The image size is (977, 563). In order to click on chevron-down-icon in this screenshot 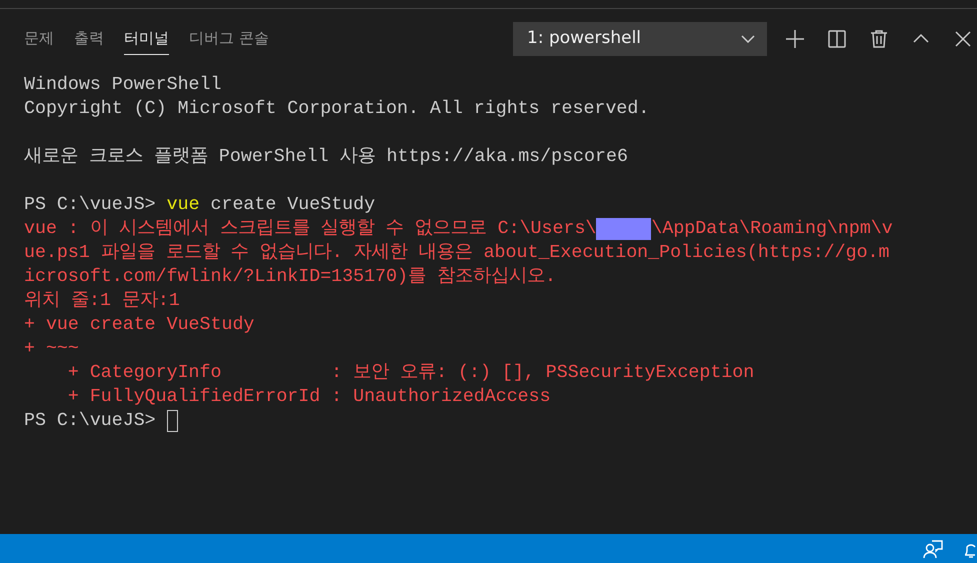, I will do `click(748, 39)`.